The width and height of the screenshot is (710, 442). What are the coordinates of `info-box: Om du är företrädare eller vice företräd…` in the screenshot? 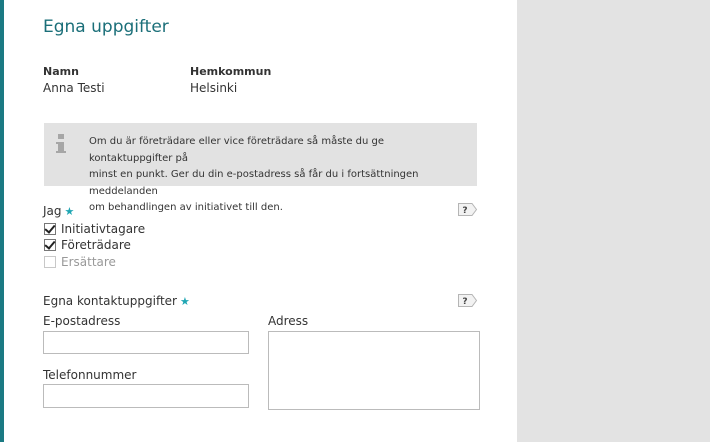 It's located at (260, 168).